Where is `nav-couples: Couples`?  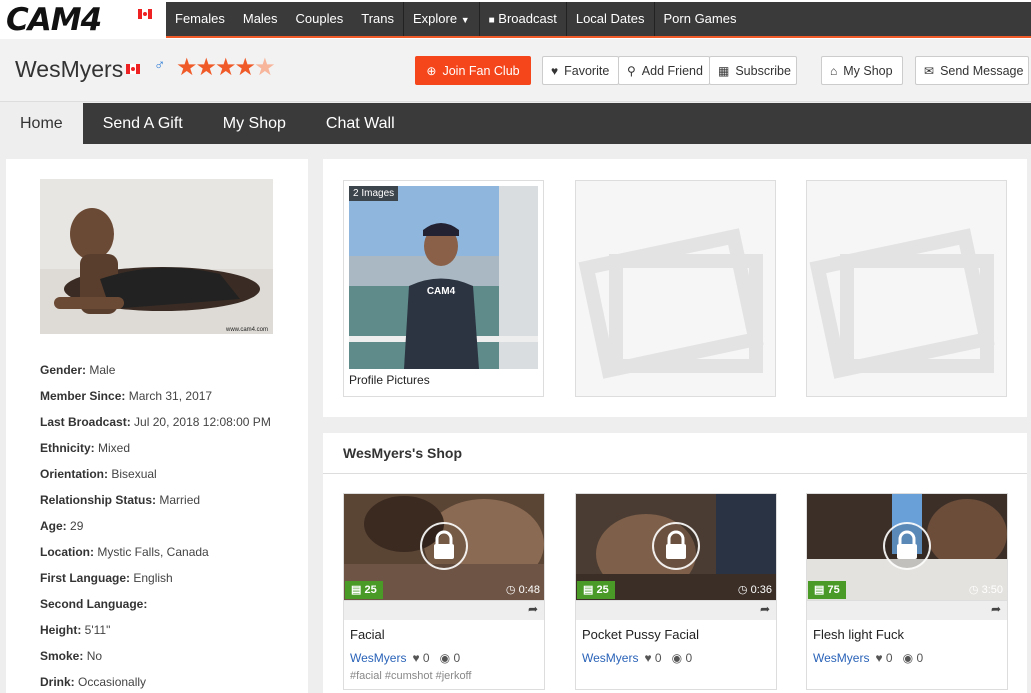 nav-couples: Couples is located at coordinates (320, 19).